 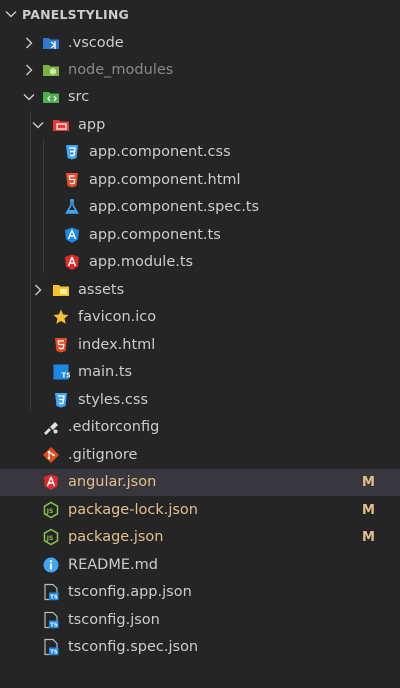 What do you see at coordinates (72, 235) in the screenshot?
I see `angular-component-icon` at bounding box center [72, 235].